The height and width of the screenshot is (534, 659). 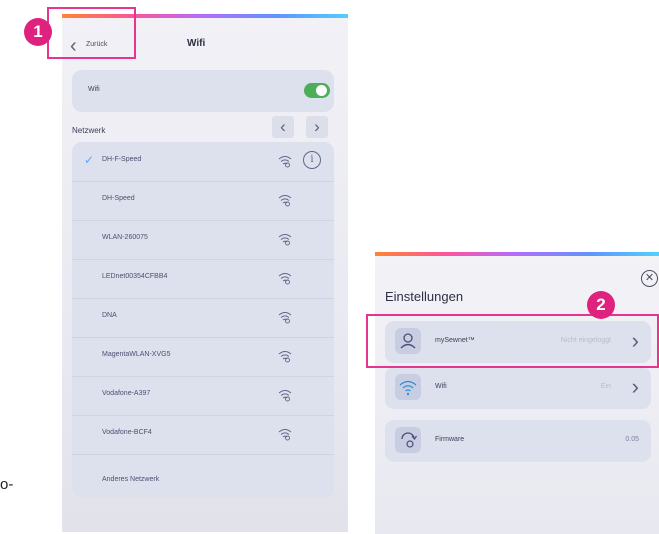 What do you see at coordinates (122, 159) in the screenshot?
I see `network-name: DH-F-Speed` at bounding box center [122, 159].